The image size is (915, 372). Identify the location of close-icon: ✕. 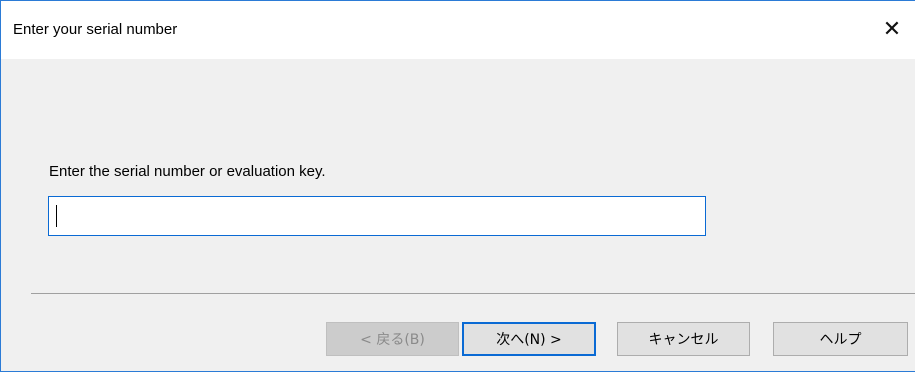
(892, 29).